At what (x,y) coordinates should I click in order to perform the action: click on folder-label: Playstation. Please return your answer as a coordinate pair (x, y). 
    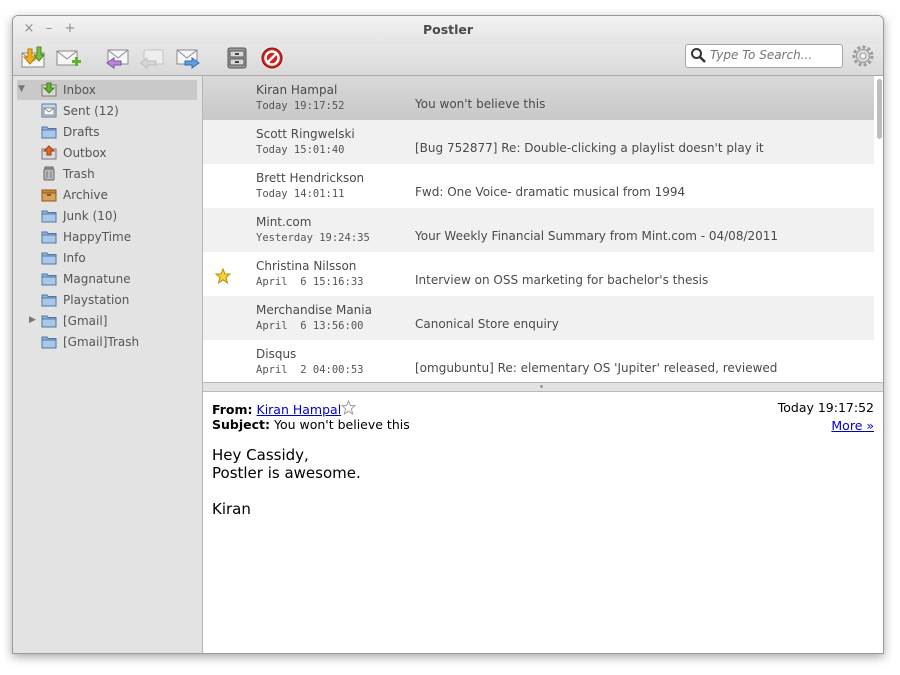
    Looking at the image, I should click on (96, 300).